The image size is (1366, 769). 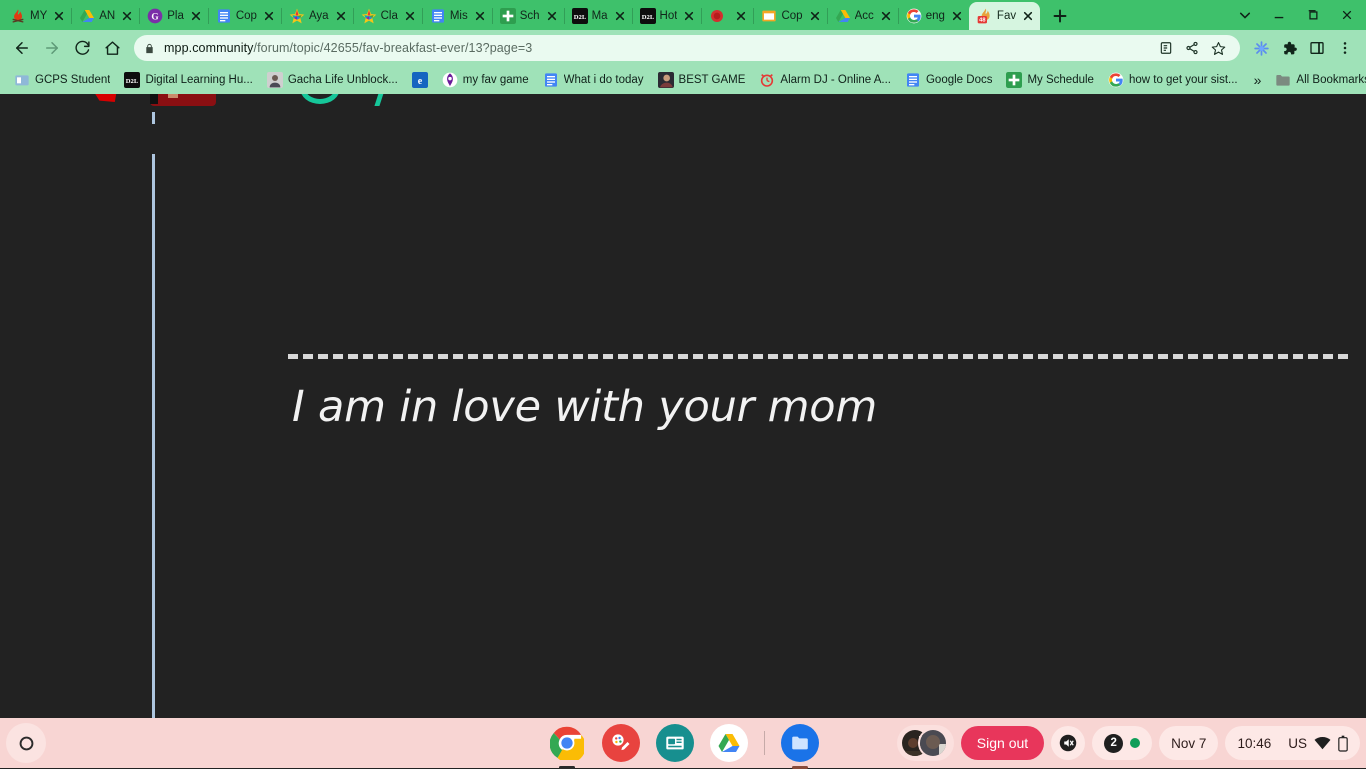 What do you see at coordinates (52, 48) in the screenshot?
I see `forward-button` at bounding box center [52, 48].